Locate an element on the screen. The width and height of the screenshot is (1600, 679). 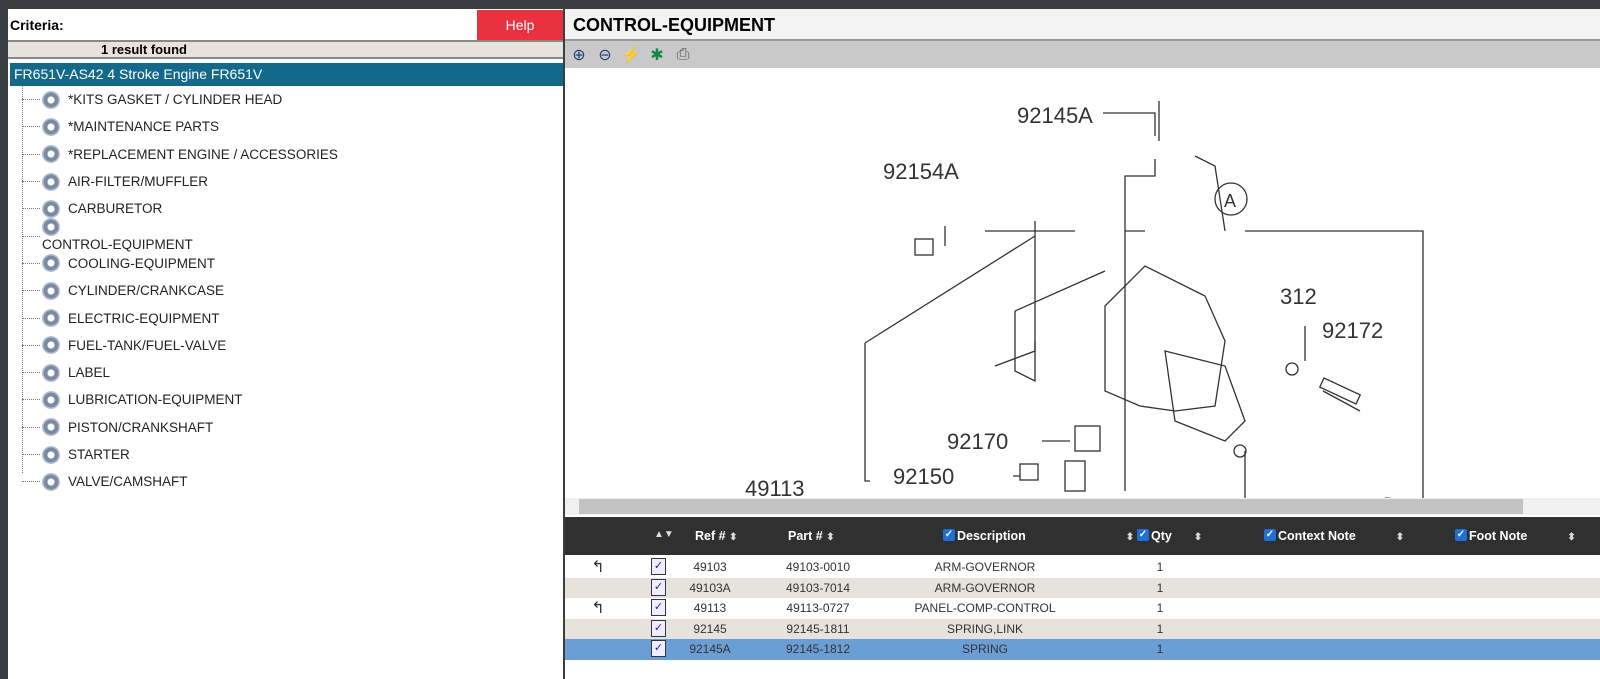
help-button: Help is located at coordinates (520, 24).